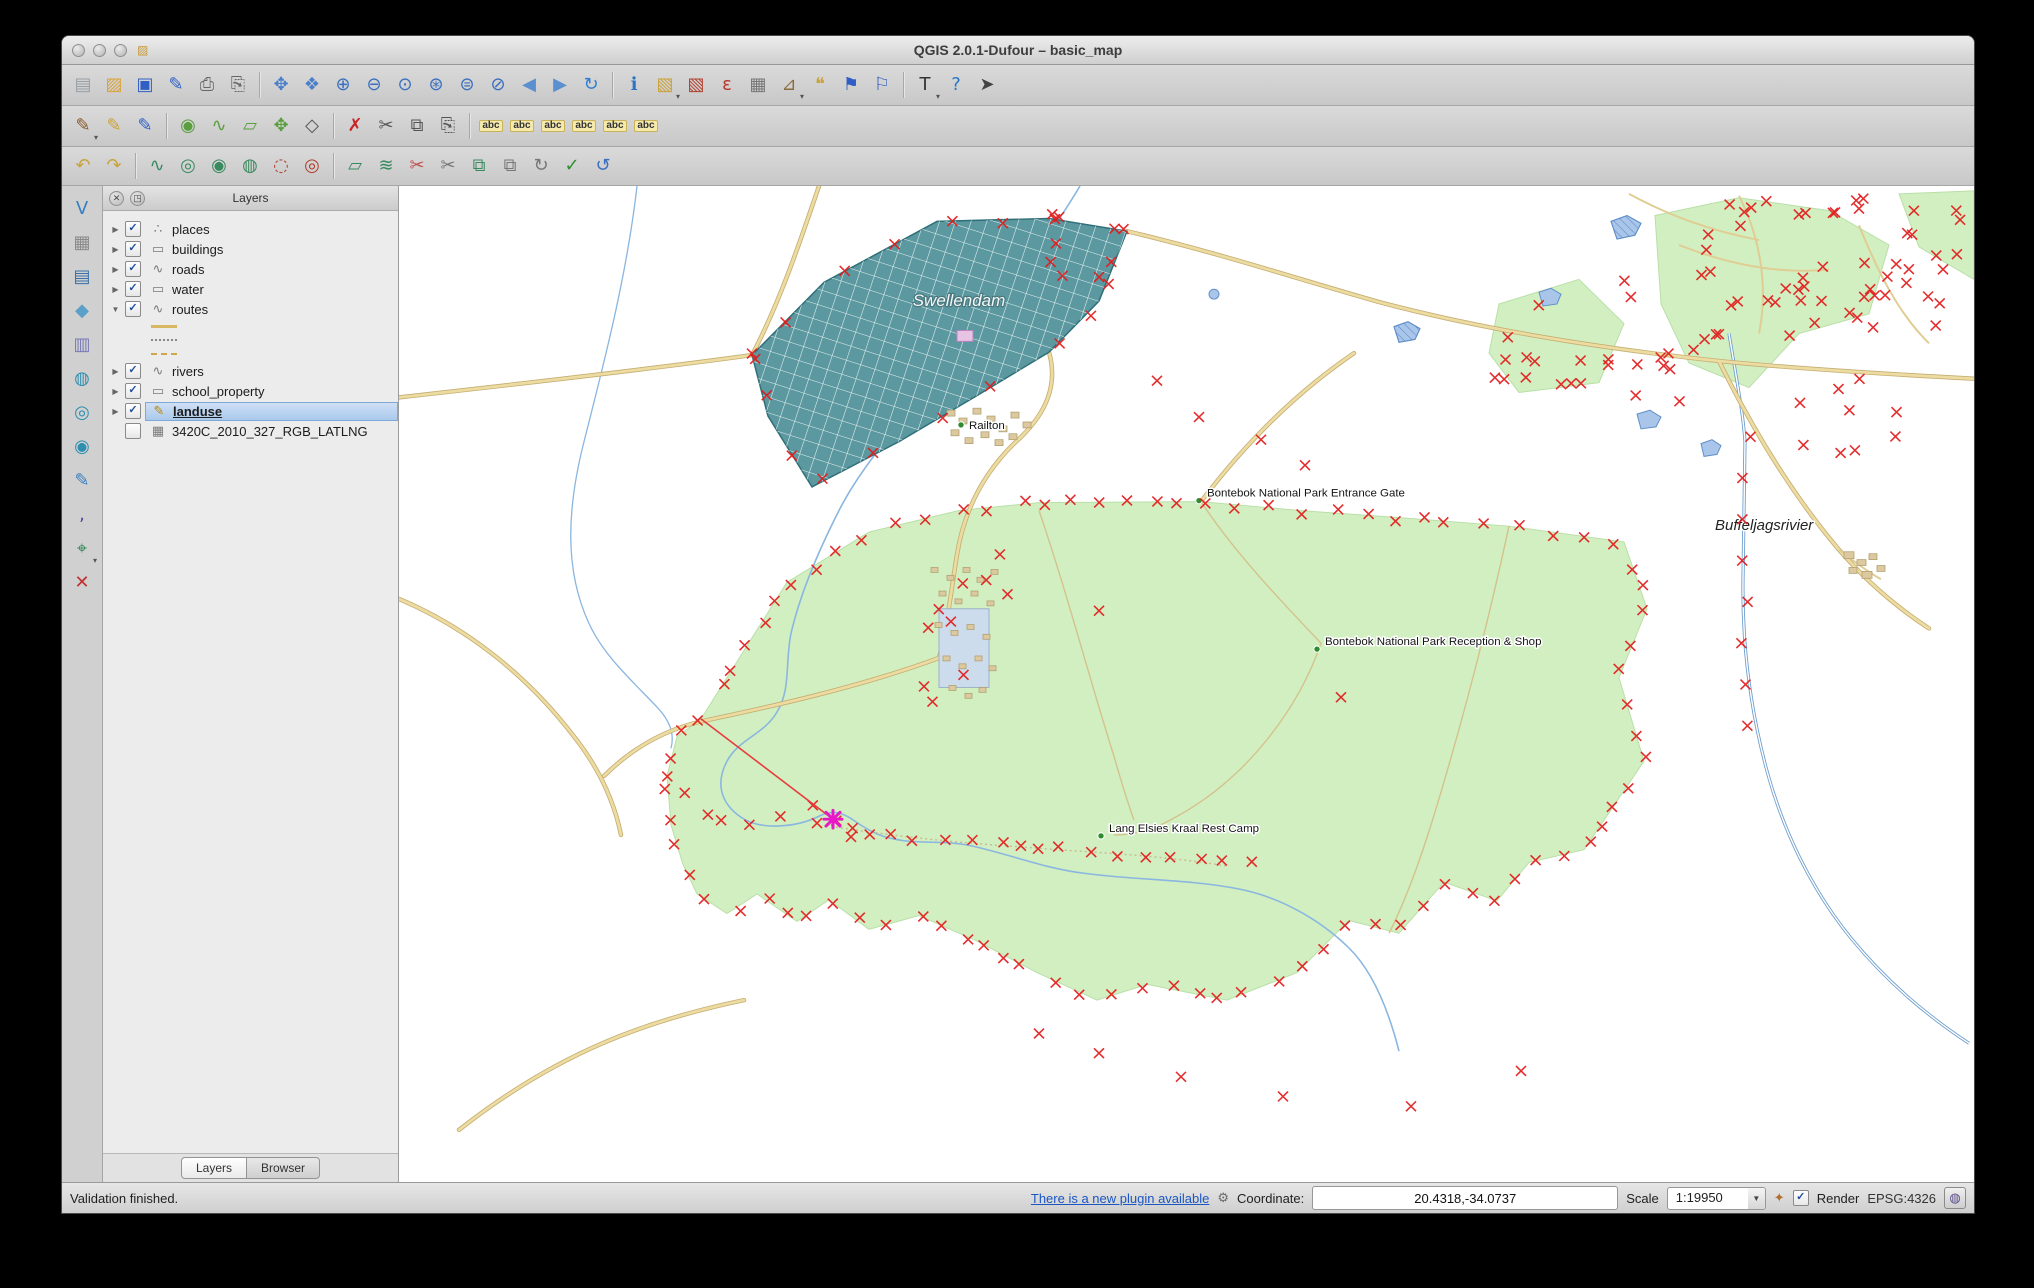 Image resolution: width=2034 pixels, height=1288 pixels. What do you see at coordinates (572, 166) in the screenshot?
I see `check-validity-button: ✓` at bounding box center [572, 166].